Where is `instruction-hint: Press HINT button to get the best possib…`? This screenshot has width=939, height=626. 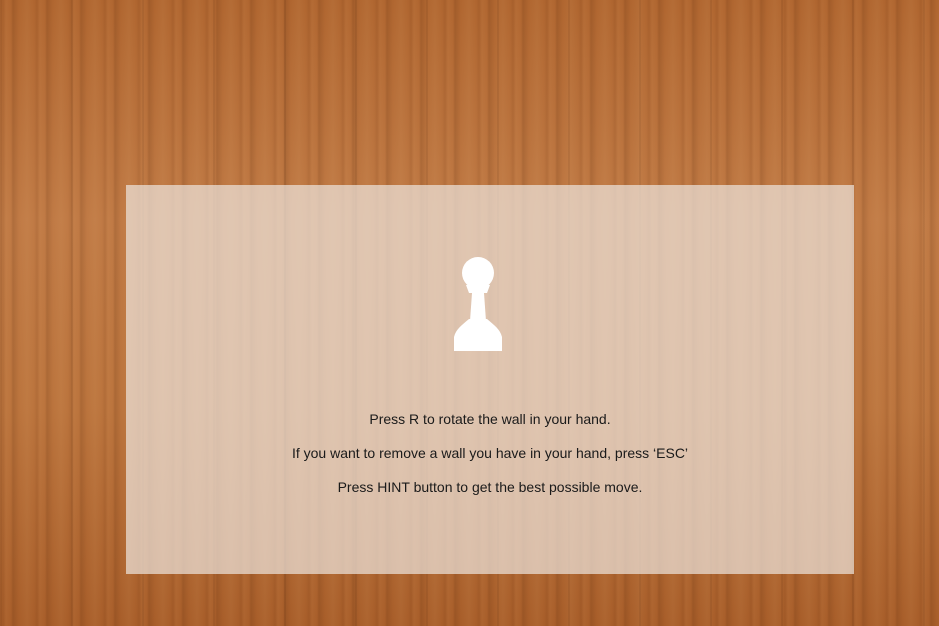
instruction-hint: Press HINT button to get the best possib… is located at coordinates (490, 487).